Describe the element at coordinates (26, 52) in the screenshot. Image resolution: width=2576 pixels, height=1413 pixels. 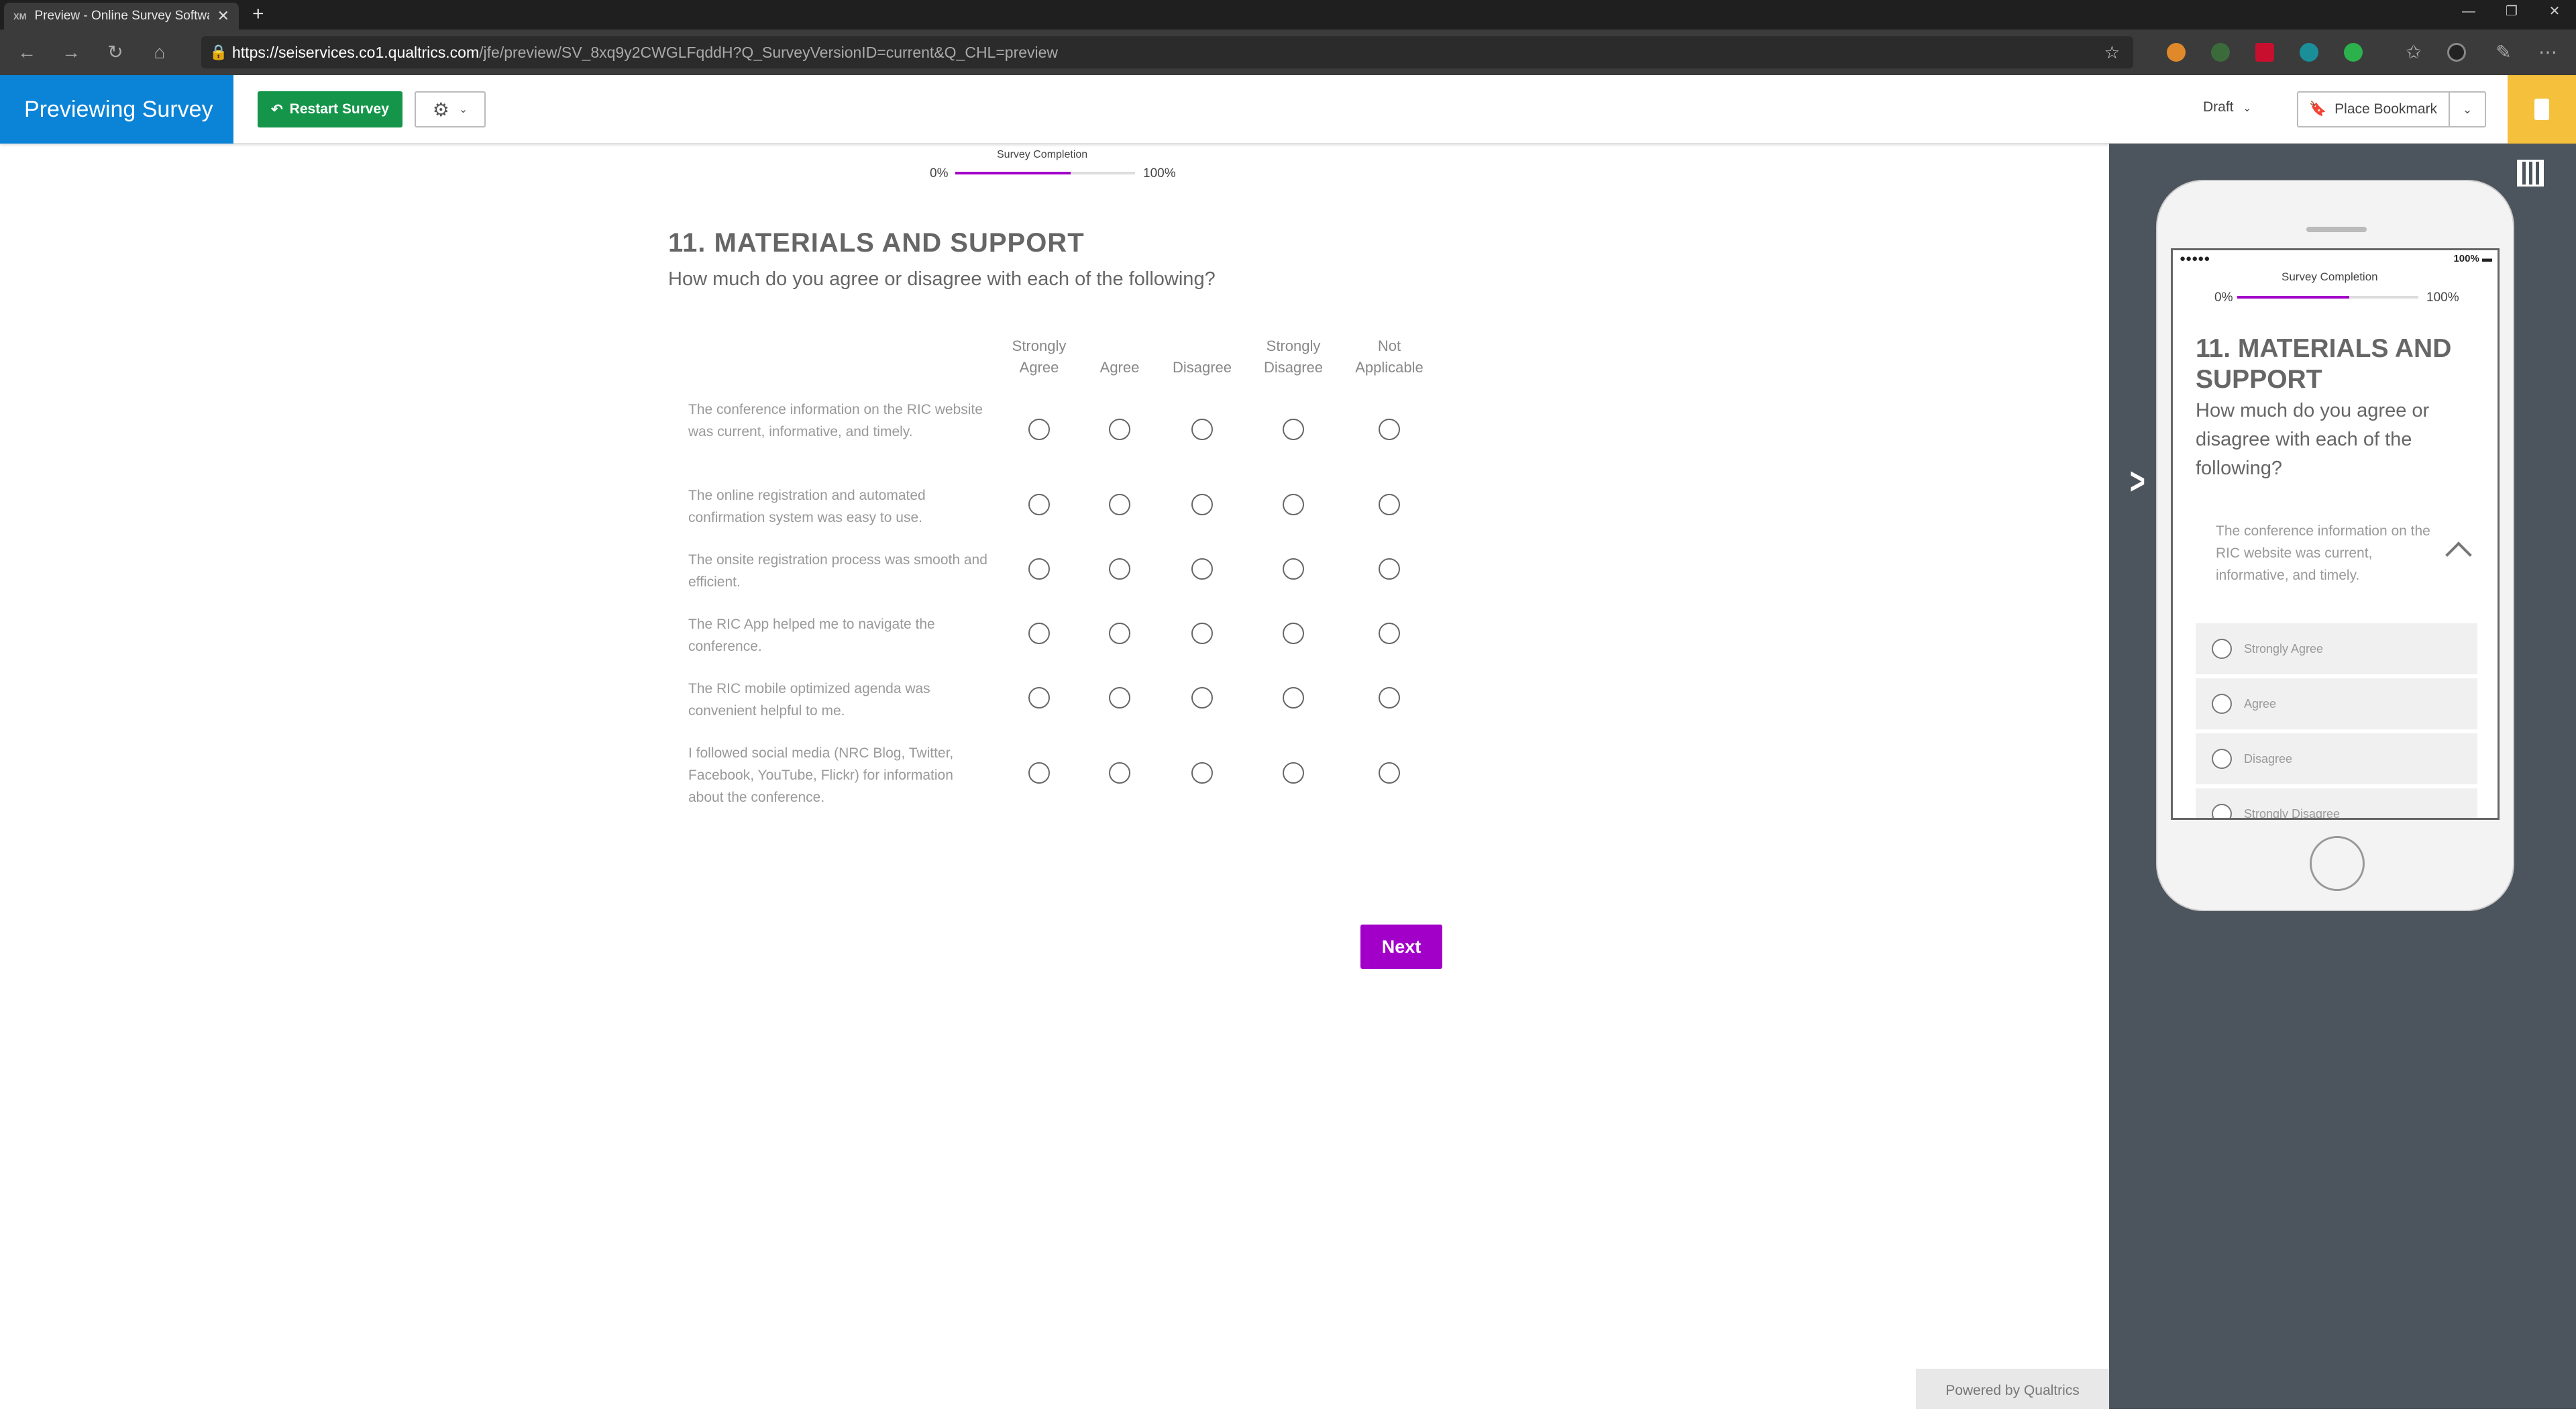
I see `back-icon: ←` at that location.